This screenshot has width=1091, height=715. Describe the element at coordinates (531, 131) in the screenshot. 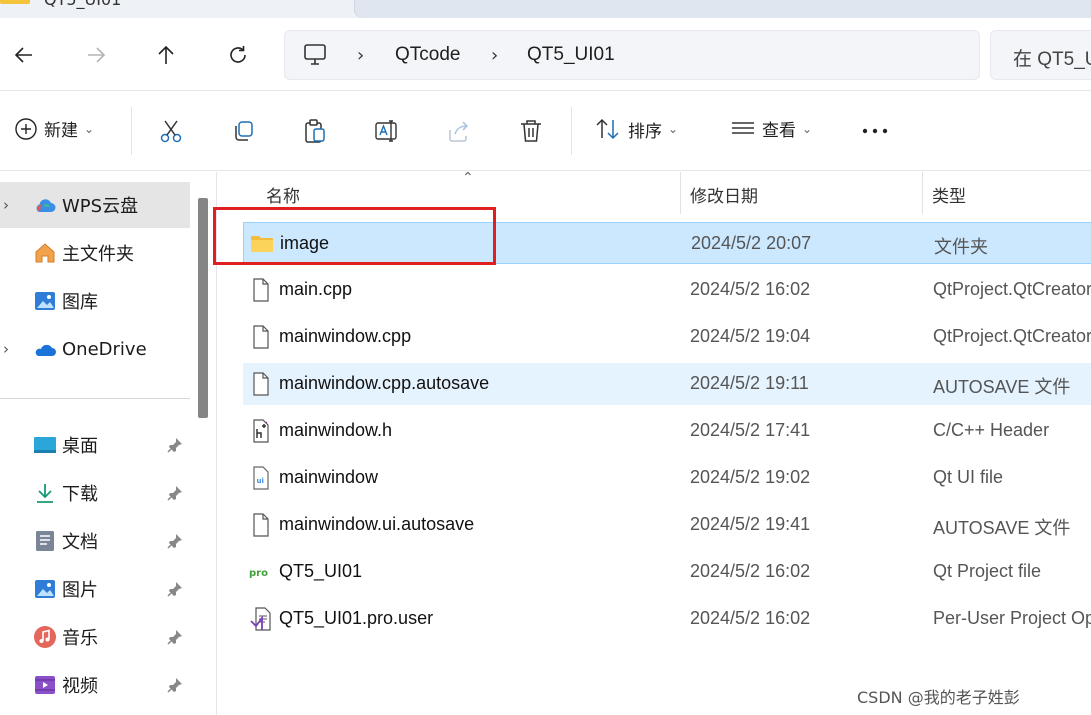

I see `delete-button` at that location.